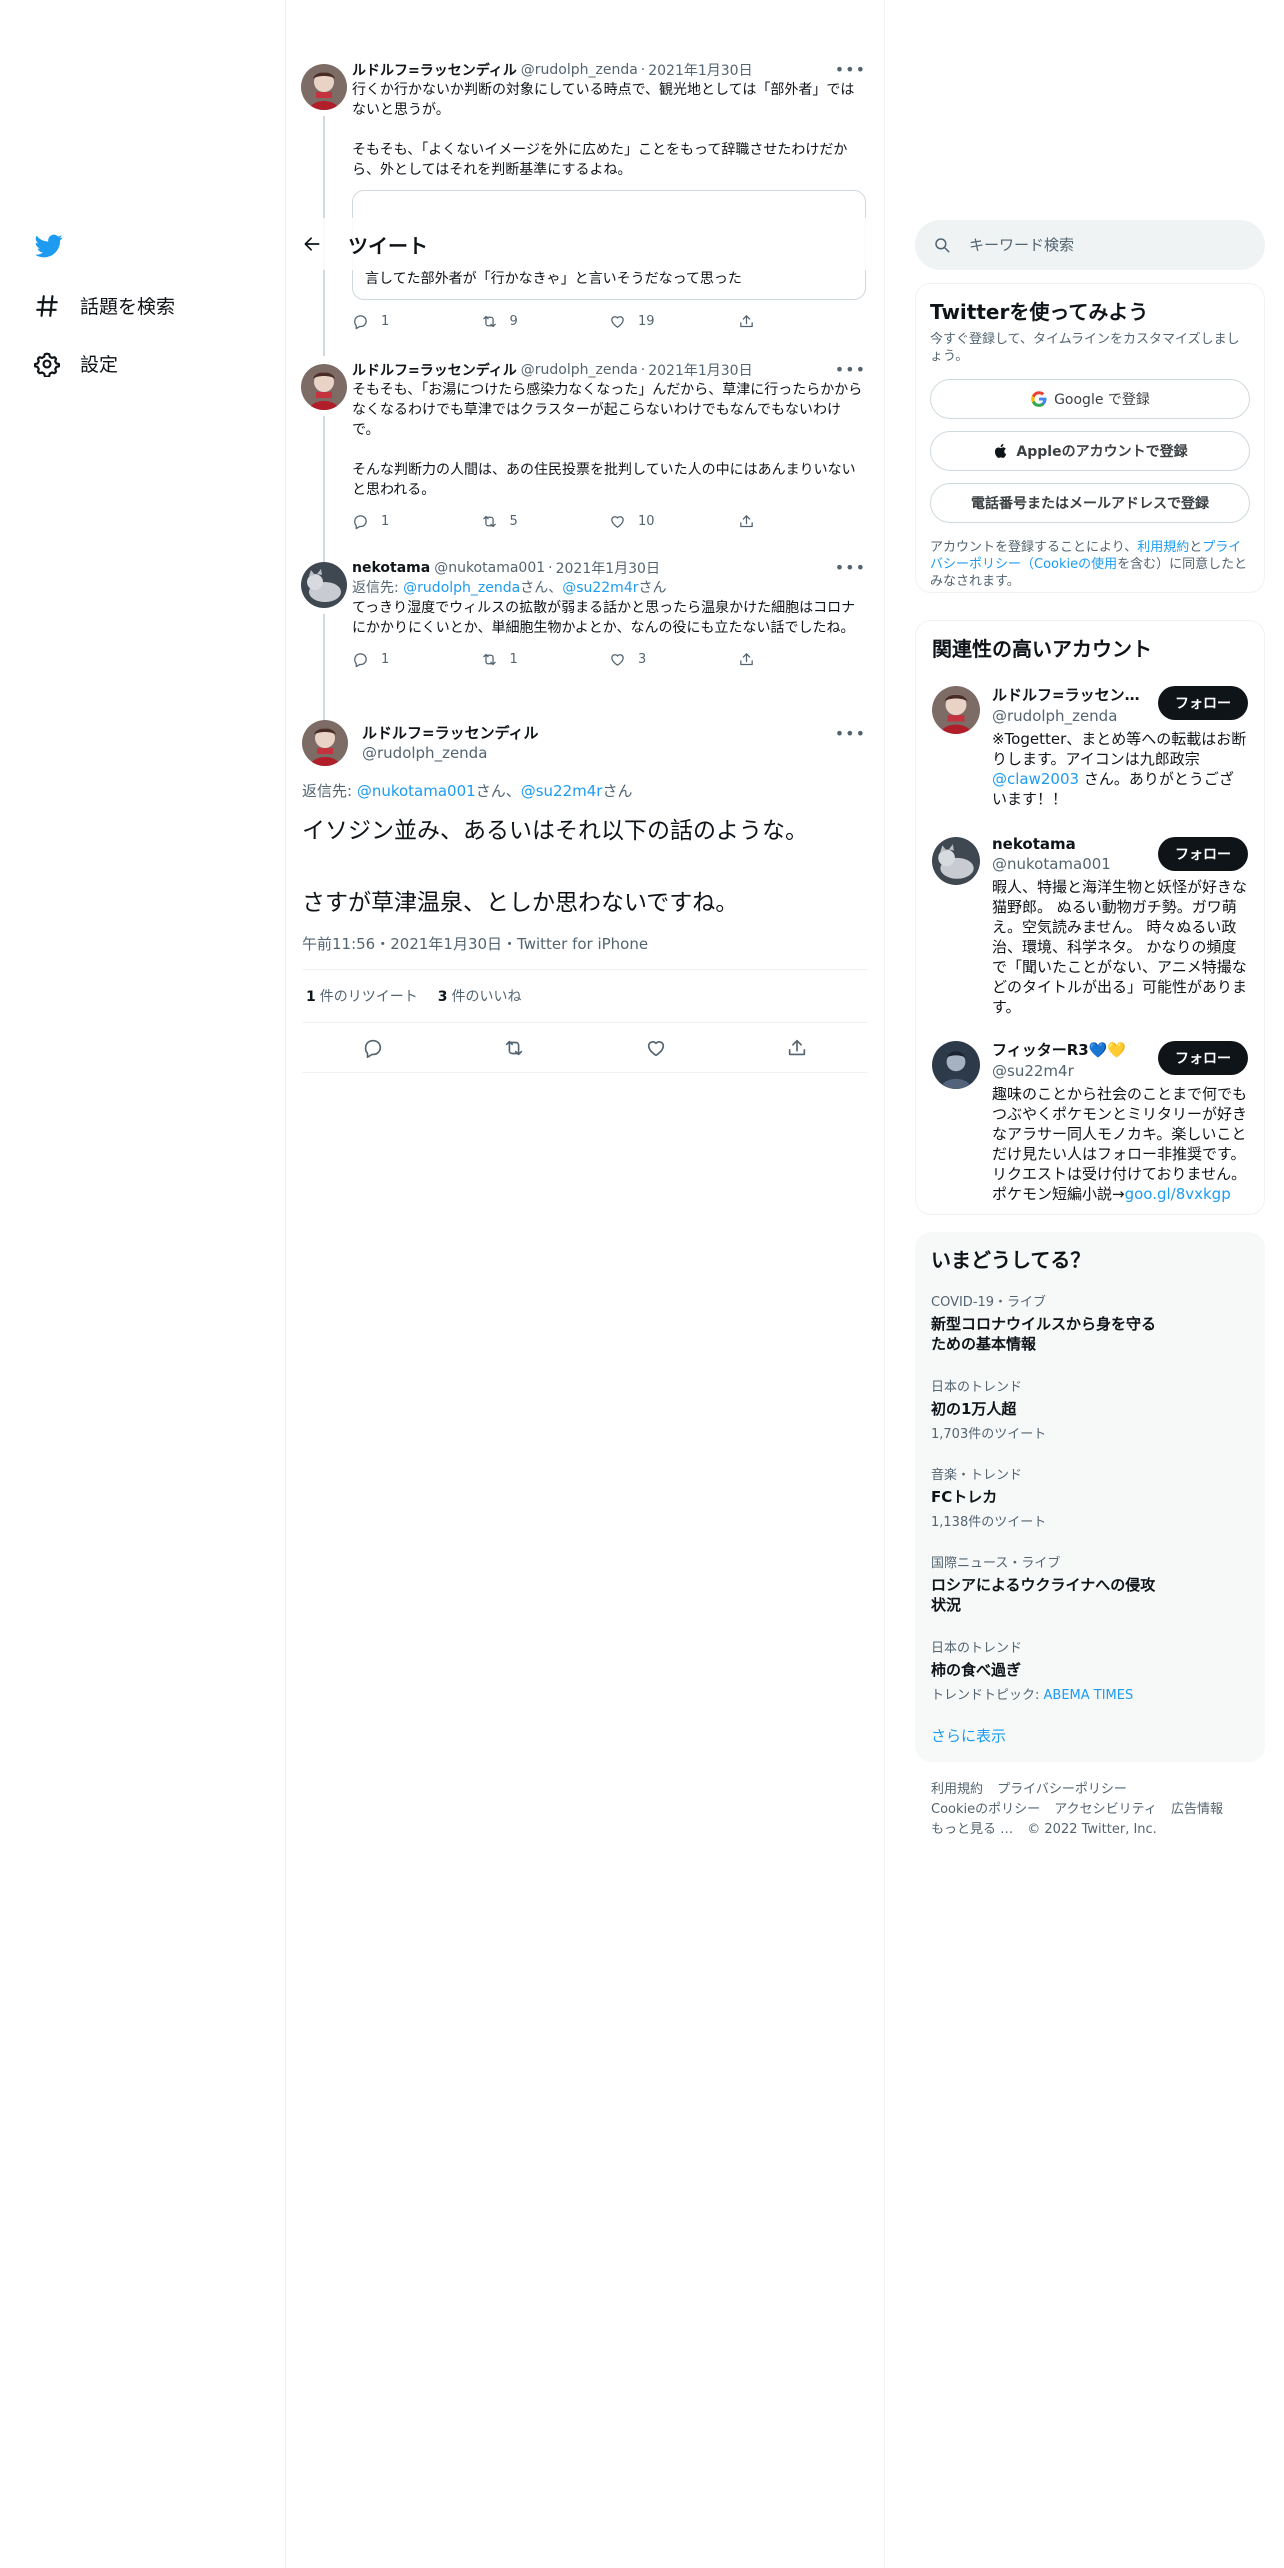 The height and width of the screenshot is (2568, 1284). I want to click on nav-settings: 設定, so click(75, 364).